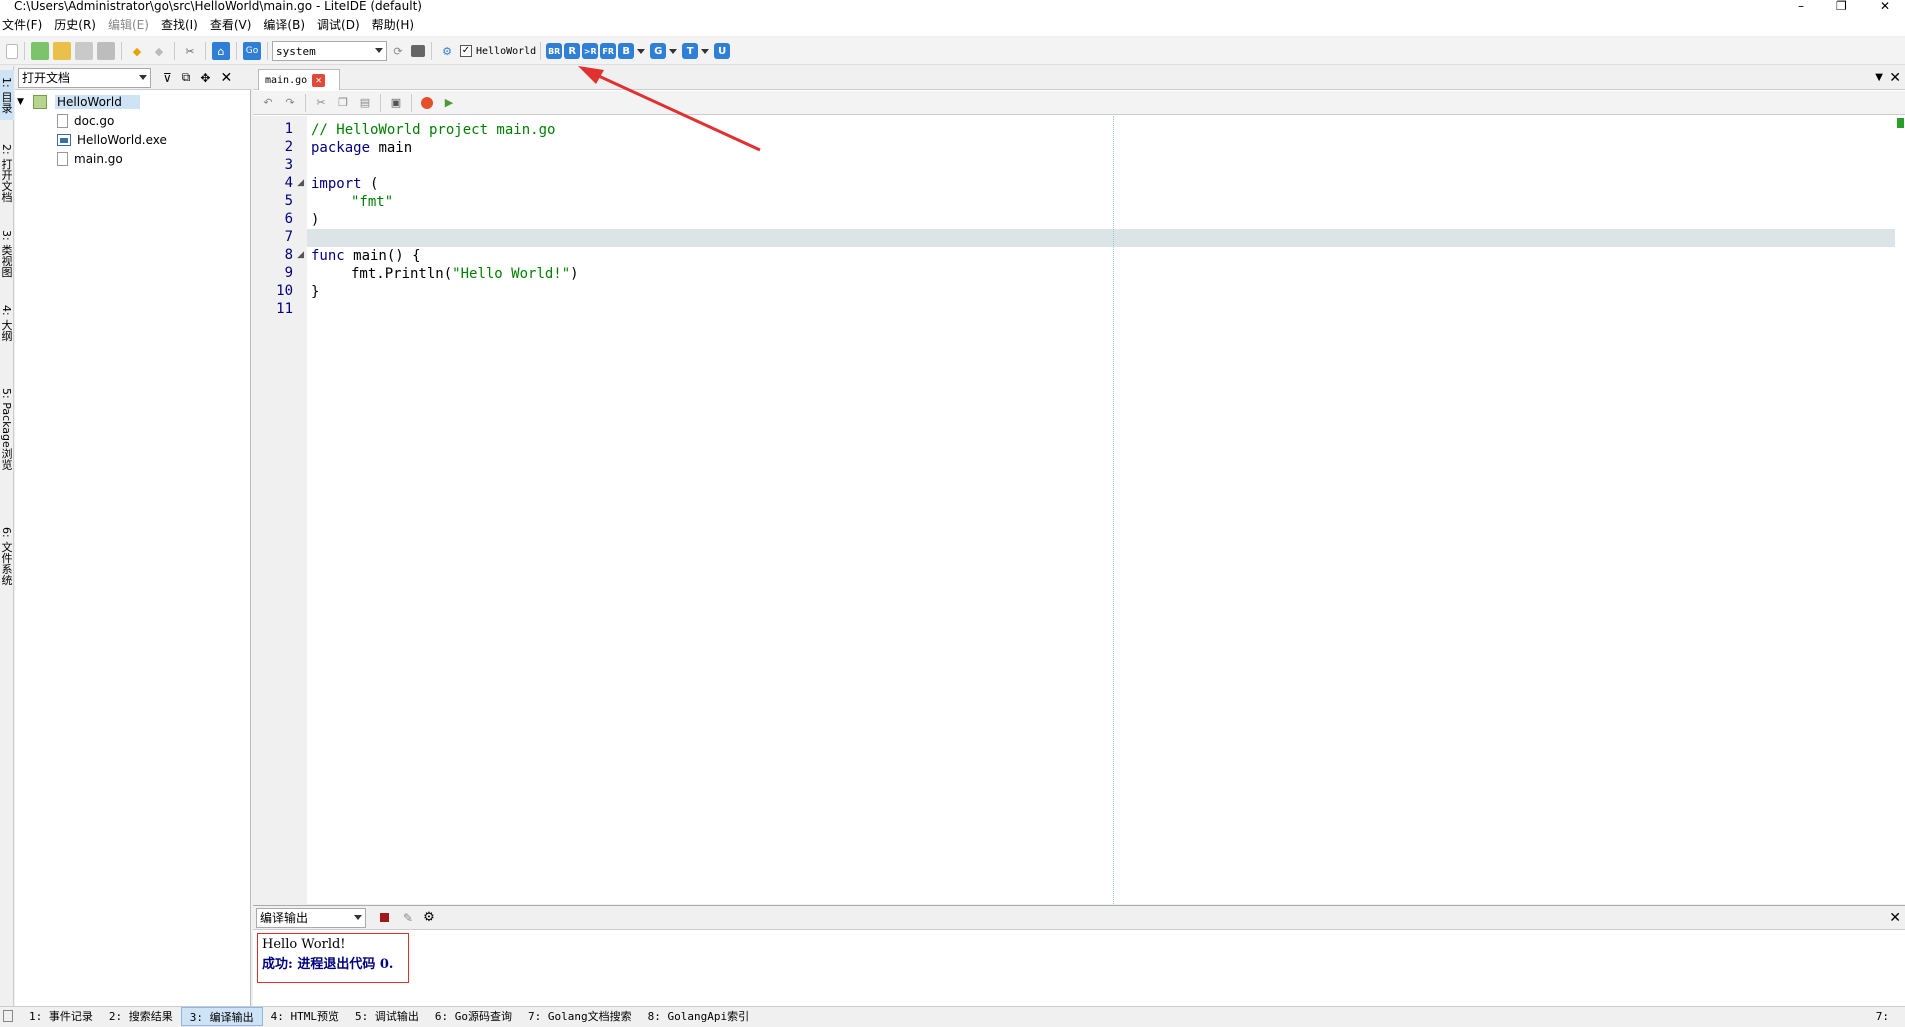  Describe the element at coordinates (574, 274) in the screenshot. I see `code-text: )` at that location.